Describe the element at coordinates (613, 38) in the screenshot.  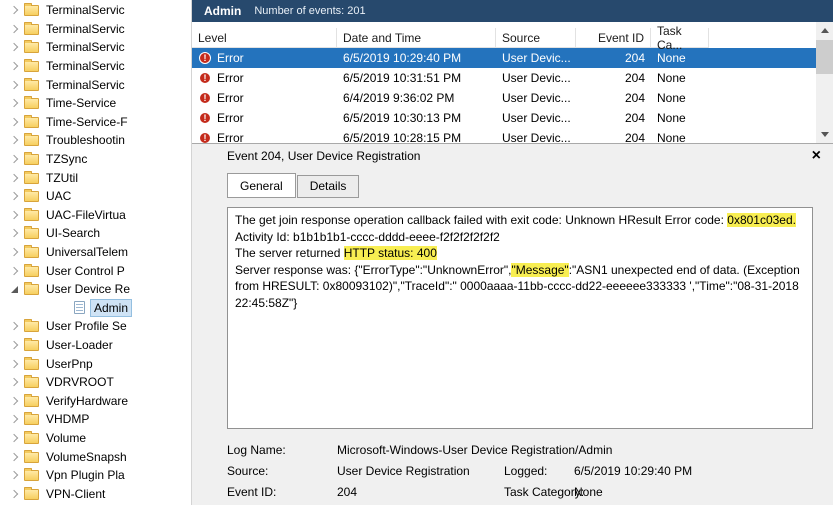
I see `column-header: Event ID` at that location.